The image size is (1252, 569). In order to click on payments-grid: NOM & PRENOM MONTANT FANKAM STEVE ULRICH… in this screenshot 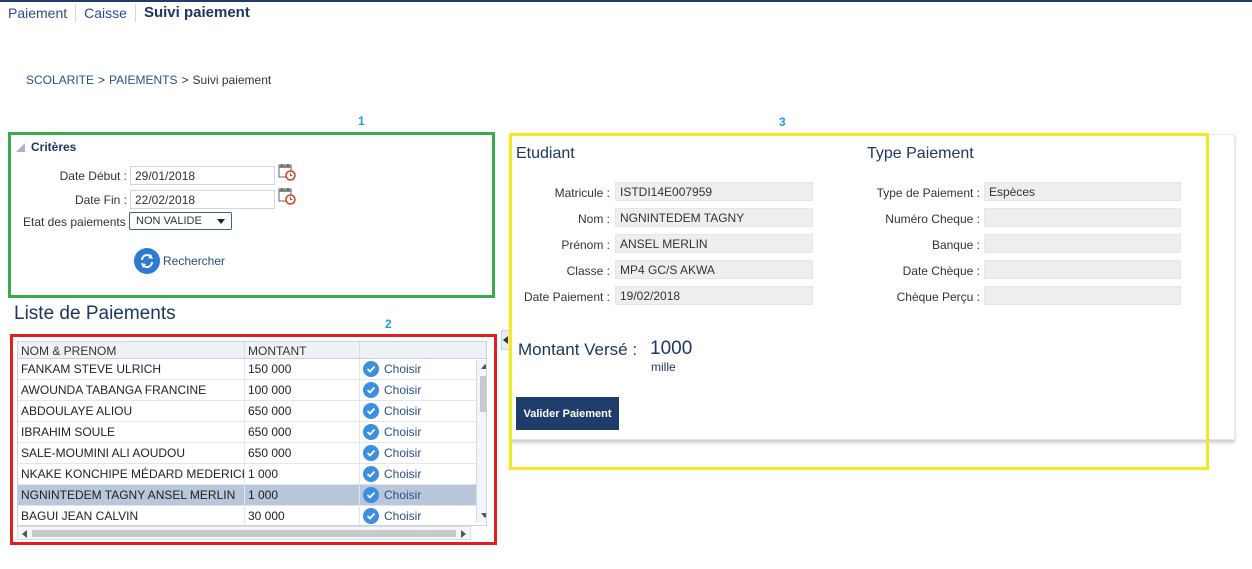, I will do `click(252, 433)`.